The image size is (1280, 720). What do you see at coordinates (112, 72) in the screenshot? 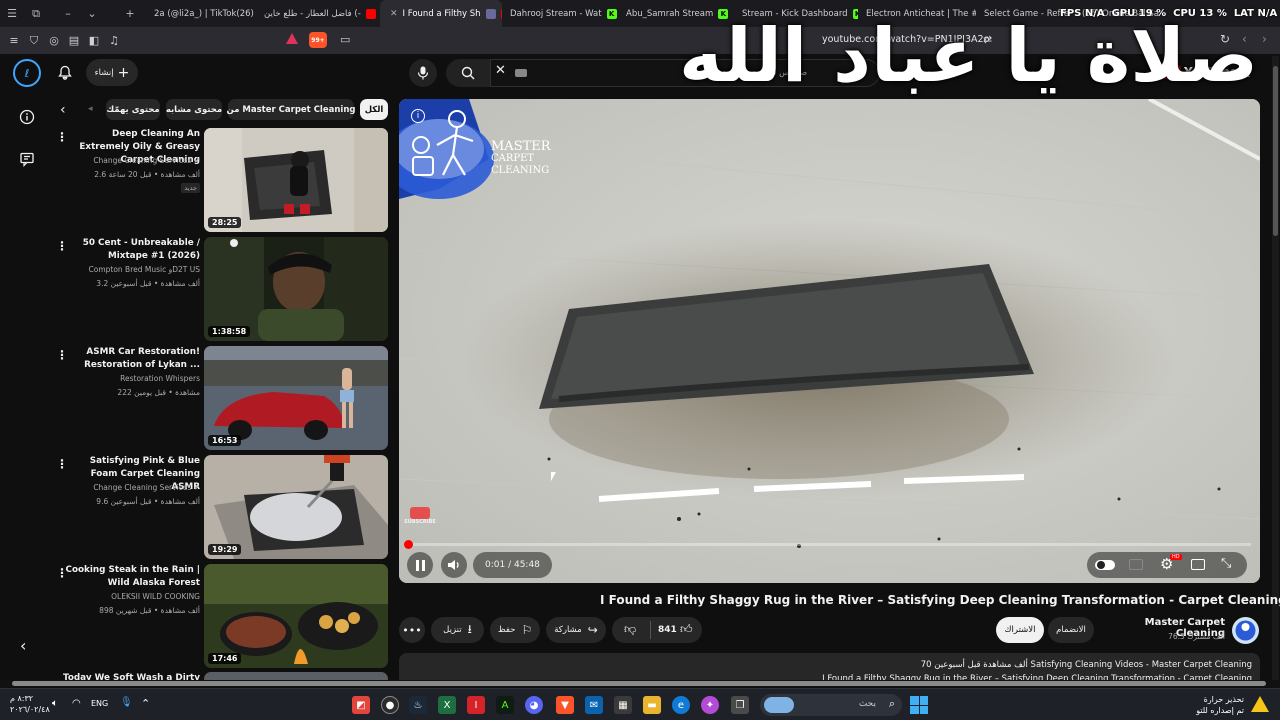
I see `create-button: إنشاء +` at bounding box center [112, 72].